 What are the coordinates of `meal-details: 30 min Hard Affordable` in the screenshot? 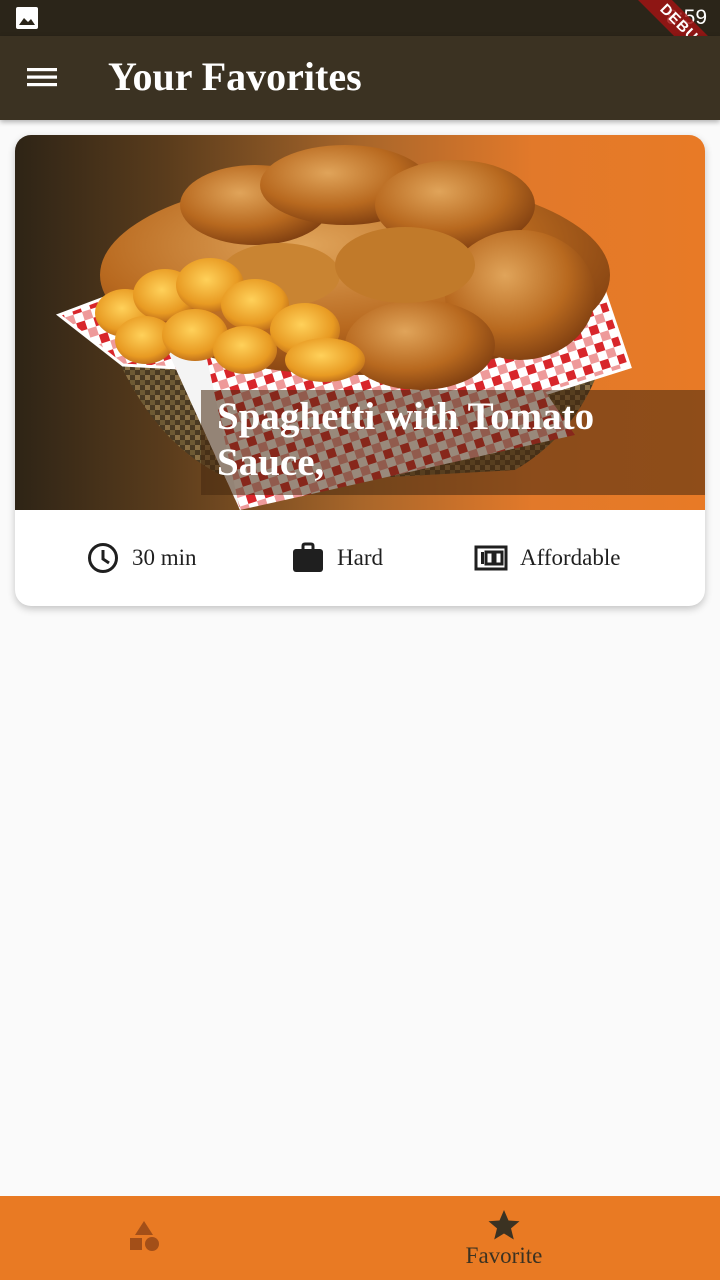 It's located at (360, 558).